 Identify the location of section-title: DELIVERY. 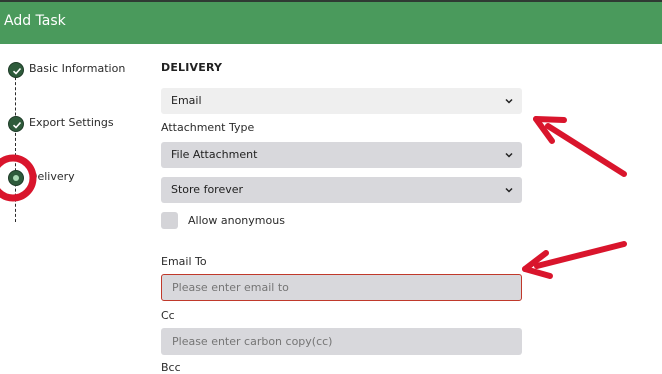
(192, 67).